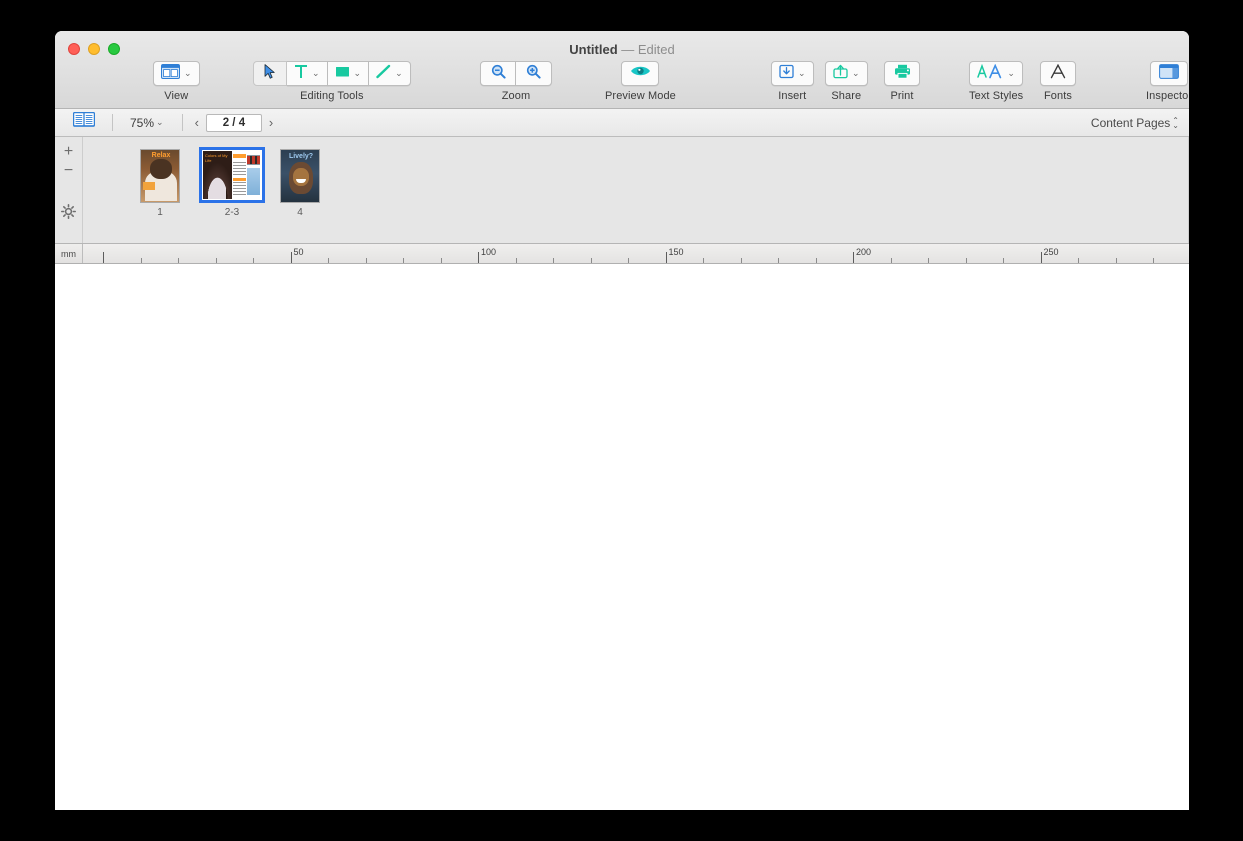 Image resolution: width=1243 pixels, height=841 pixels. Describe the element at coordinates (622, 254) in the screenshot. I see `horizontal-ruler: mm 50 100 150 200 250` at that location.